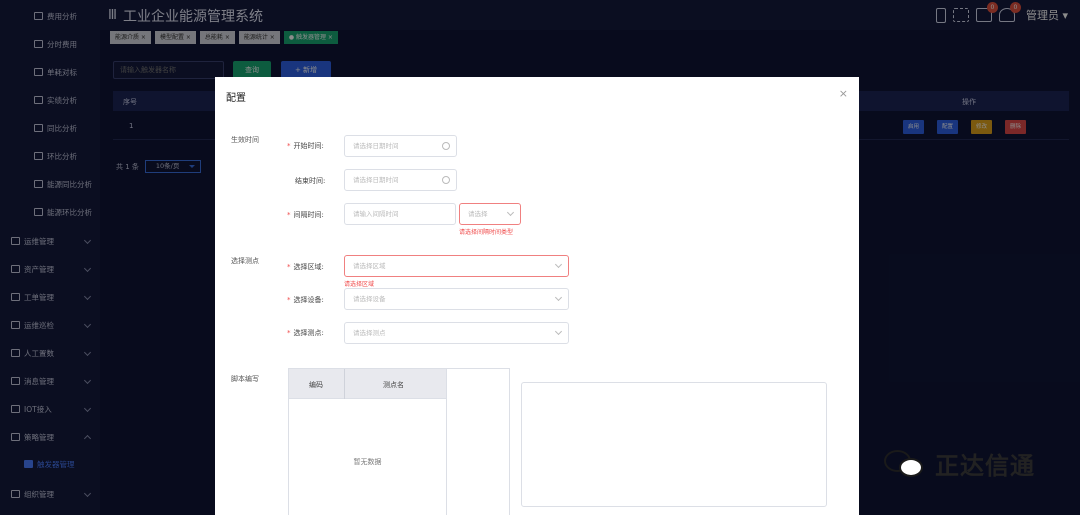  I want to click on device-placeholder: 请选择设备, so click(369, 299).